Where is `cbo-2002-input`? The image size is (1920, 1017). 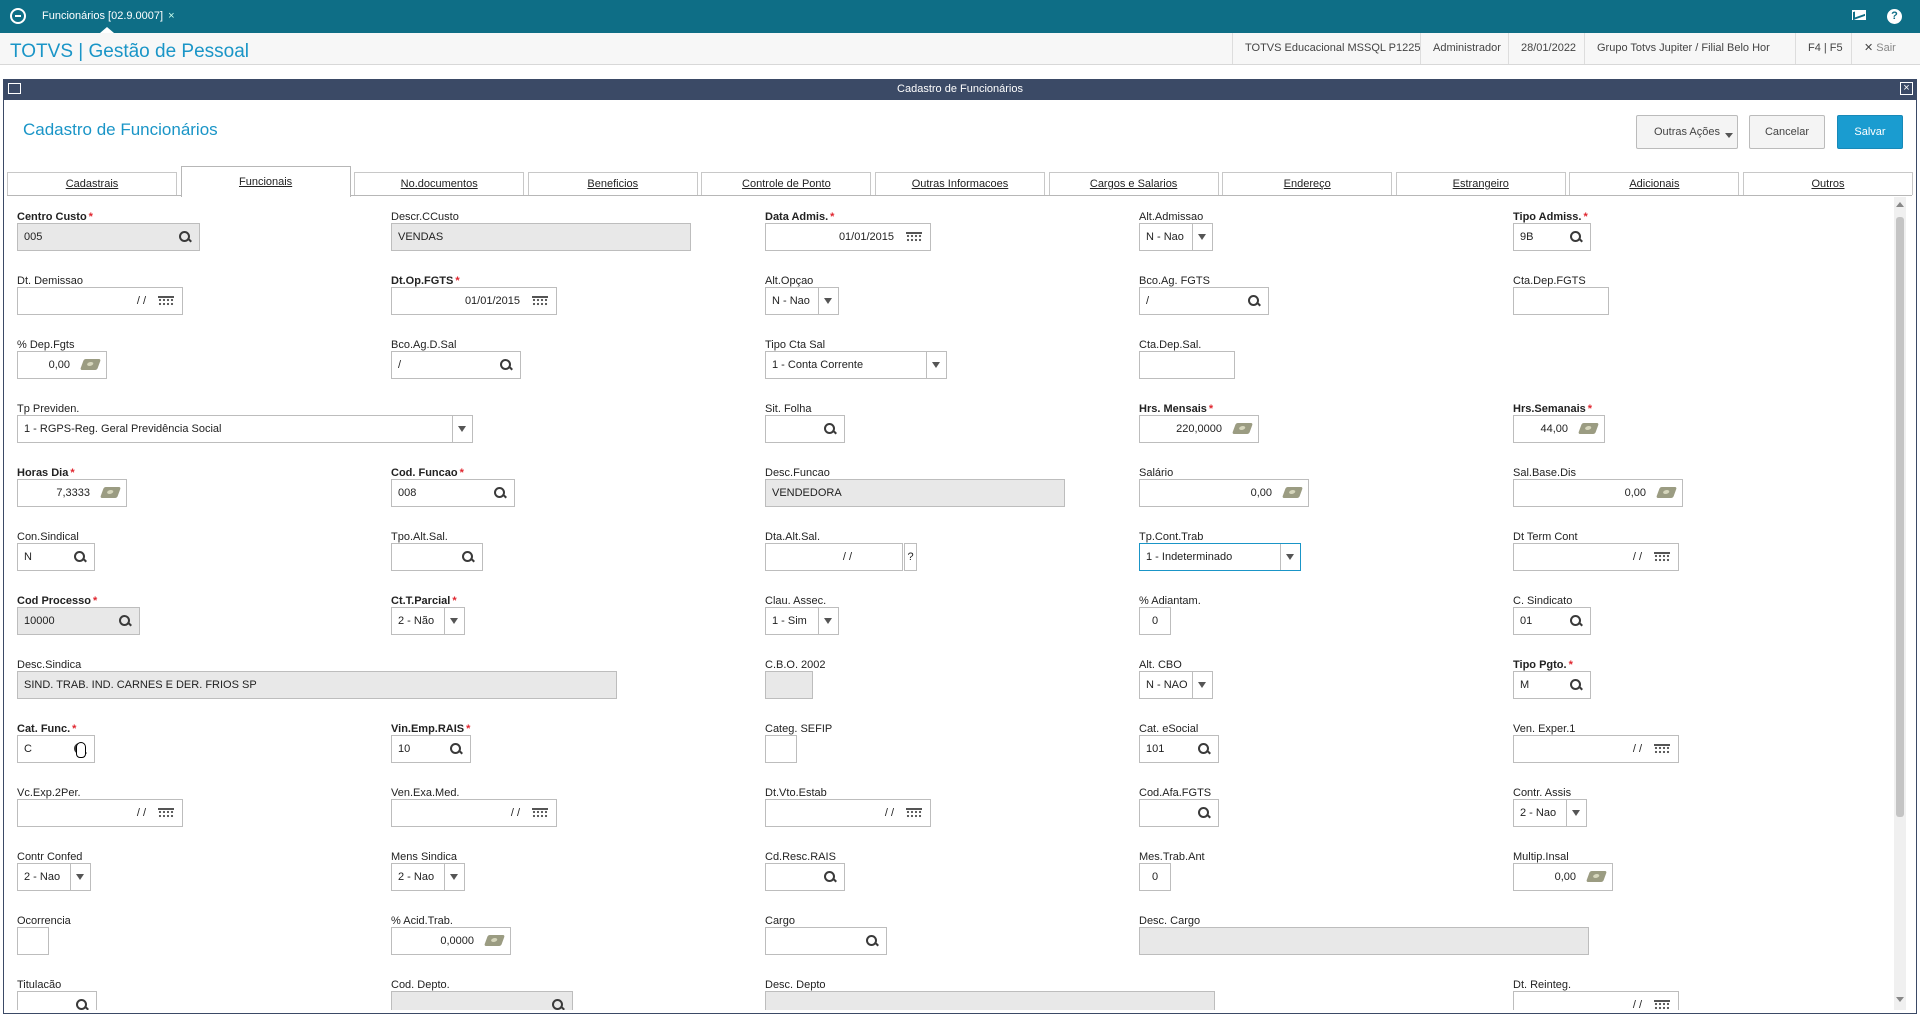 cbo-2002-input is located at coordinates (789, 685).